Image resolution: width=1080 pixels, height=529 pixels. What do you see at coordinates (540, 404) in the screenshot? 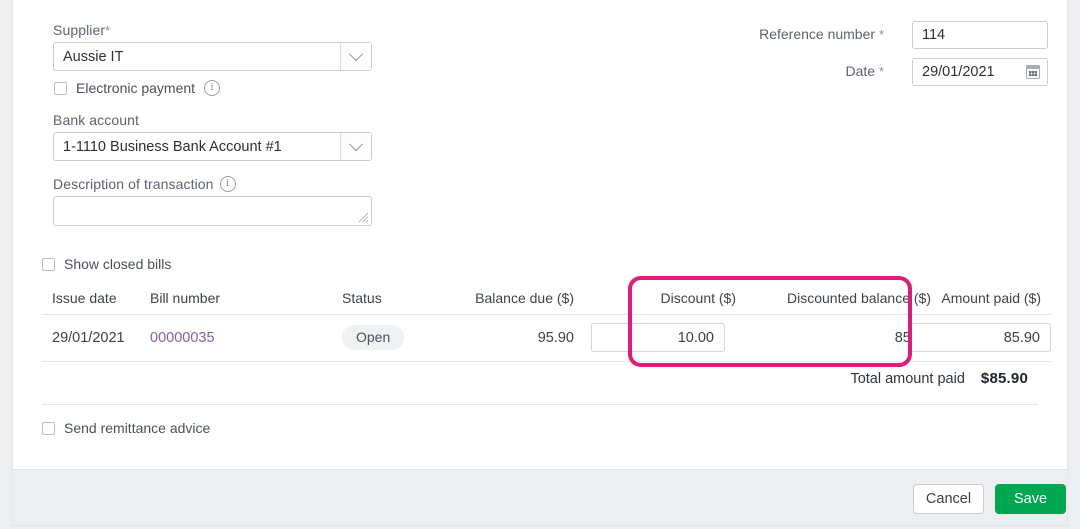
I see `section-divider` at bounding box center [540, 404].